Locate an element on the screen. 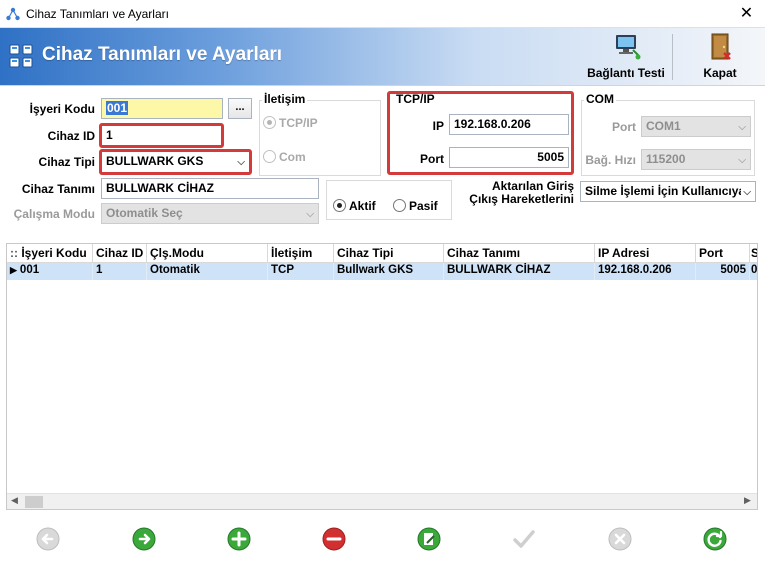 This screenshot has height=565, width=765. window-titlebar: Cihaz Tanımları ve Ayarları ✕ is located at coordinates (382, 14).